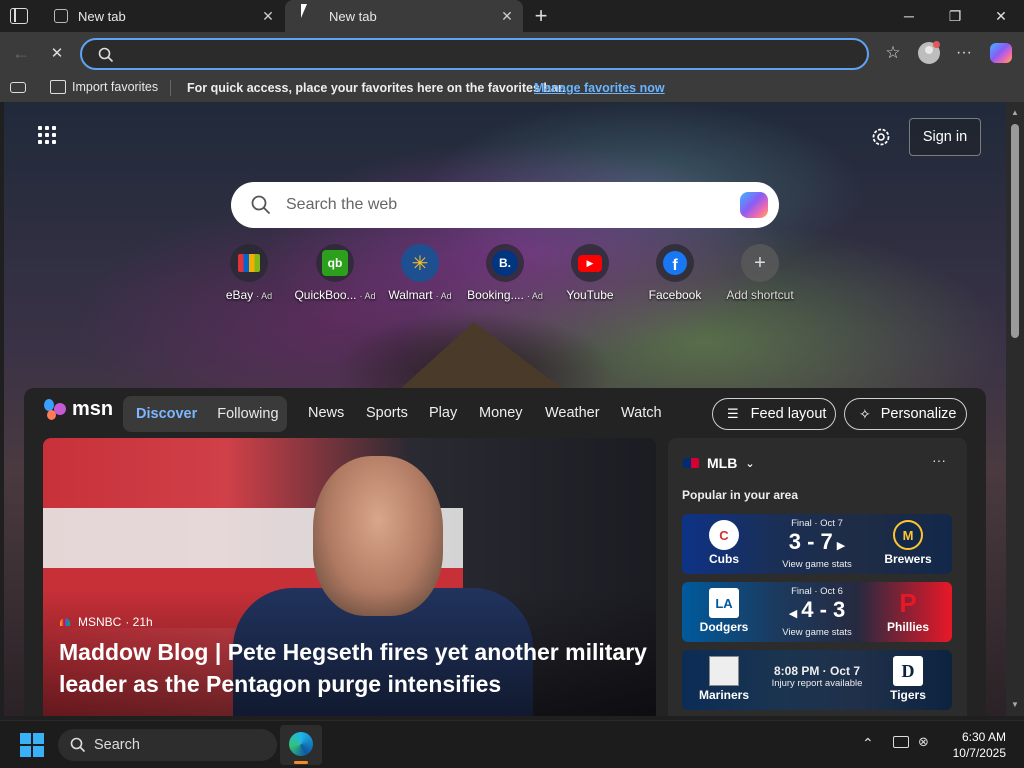  I want to click on minimize-icon: ─, so click(909, 16).